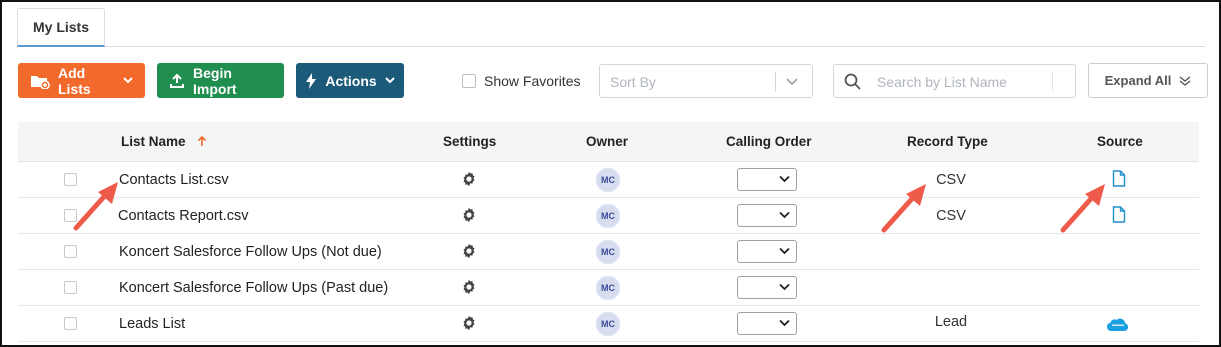 The image size is (1221, 347). What do you see at coordinates (250, 252) in the screenshot?
I see `list-name: Koncert Salesforce Follow Ups (Not due)` at bounding box center [250, 252].